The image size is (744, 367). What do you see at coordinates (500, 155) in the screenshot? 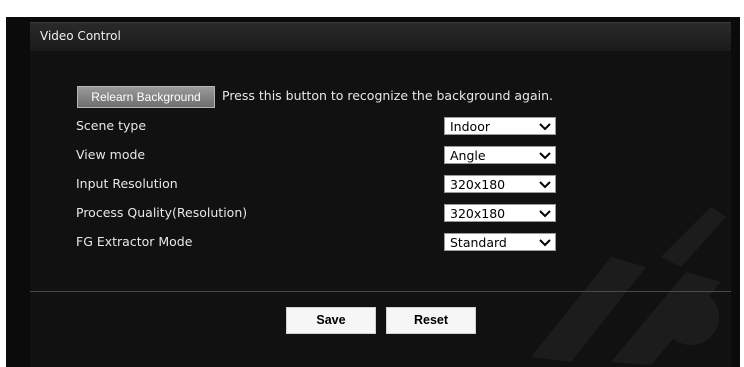
I see `view-mode-select: Angle` at bounding box center [500, 155].